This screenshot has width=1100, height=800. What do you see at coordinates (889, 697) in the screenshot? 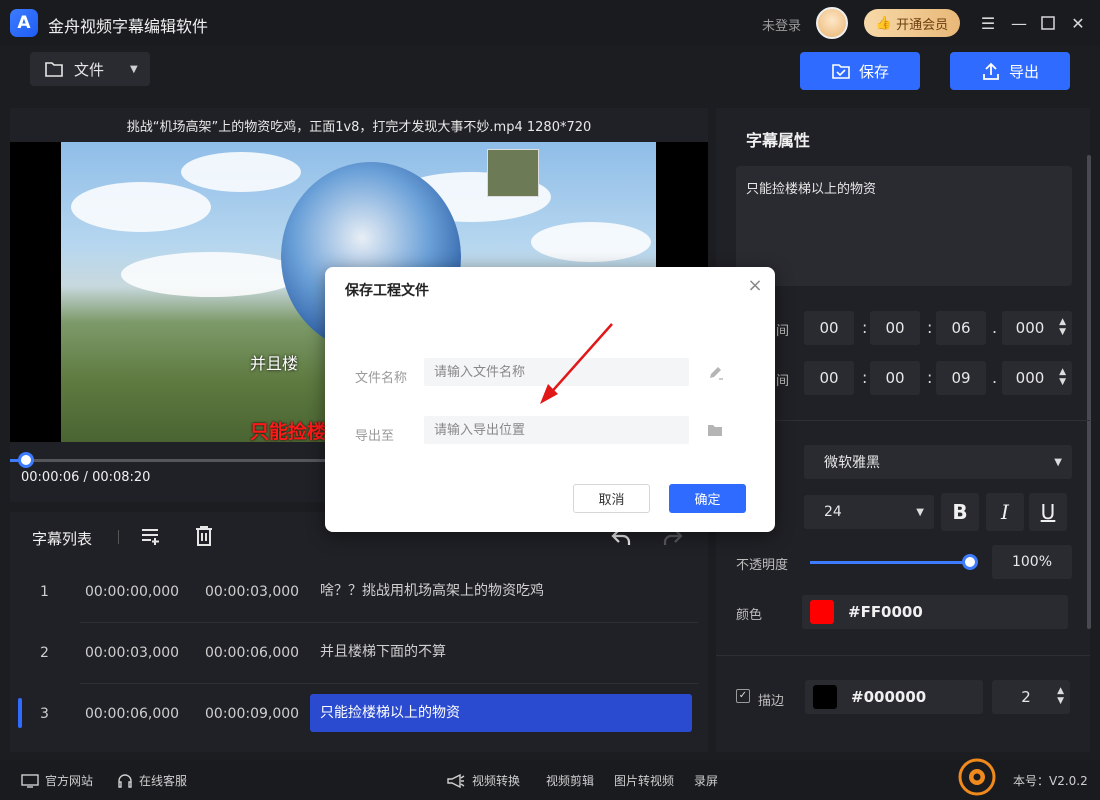
I see `stroke-color-value: #000000` at bounding box center [889, 697].